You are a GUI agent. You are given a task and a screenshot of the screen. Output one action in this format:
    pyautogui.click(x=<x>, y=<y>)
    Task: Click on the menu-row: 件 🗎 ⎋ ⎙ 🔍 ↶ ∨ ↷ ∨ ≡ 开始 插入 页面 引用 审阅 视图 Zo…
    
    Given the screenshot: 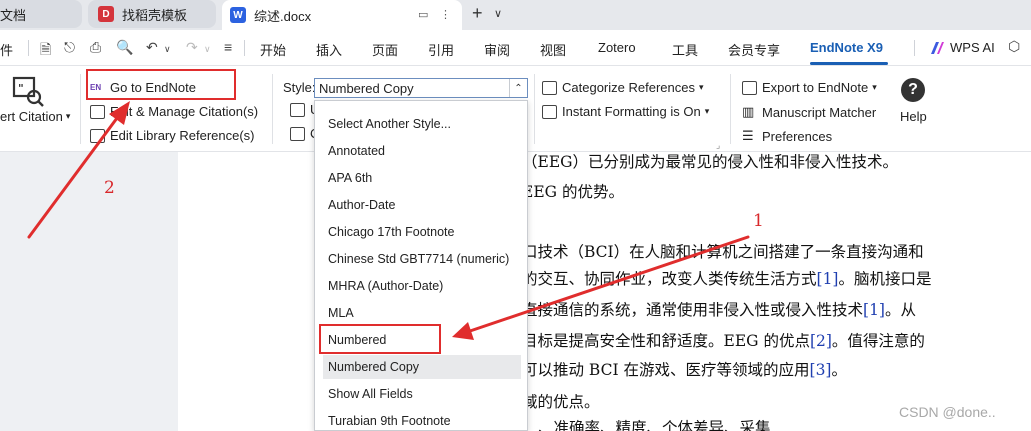 What is the action you would take?
    pyautogui.click(x=515, y=48)
    